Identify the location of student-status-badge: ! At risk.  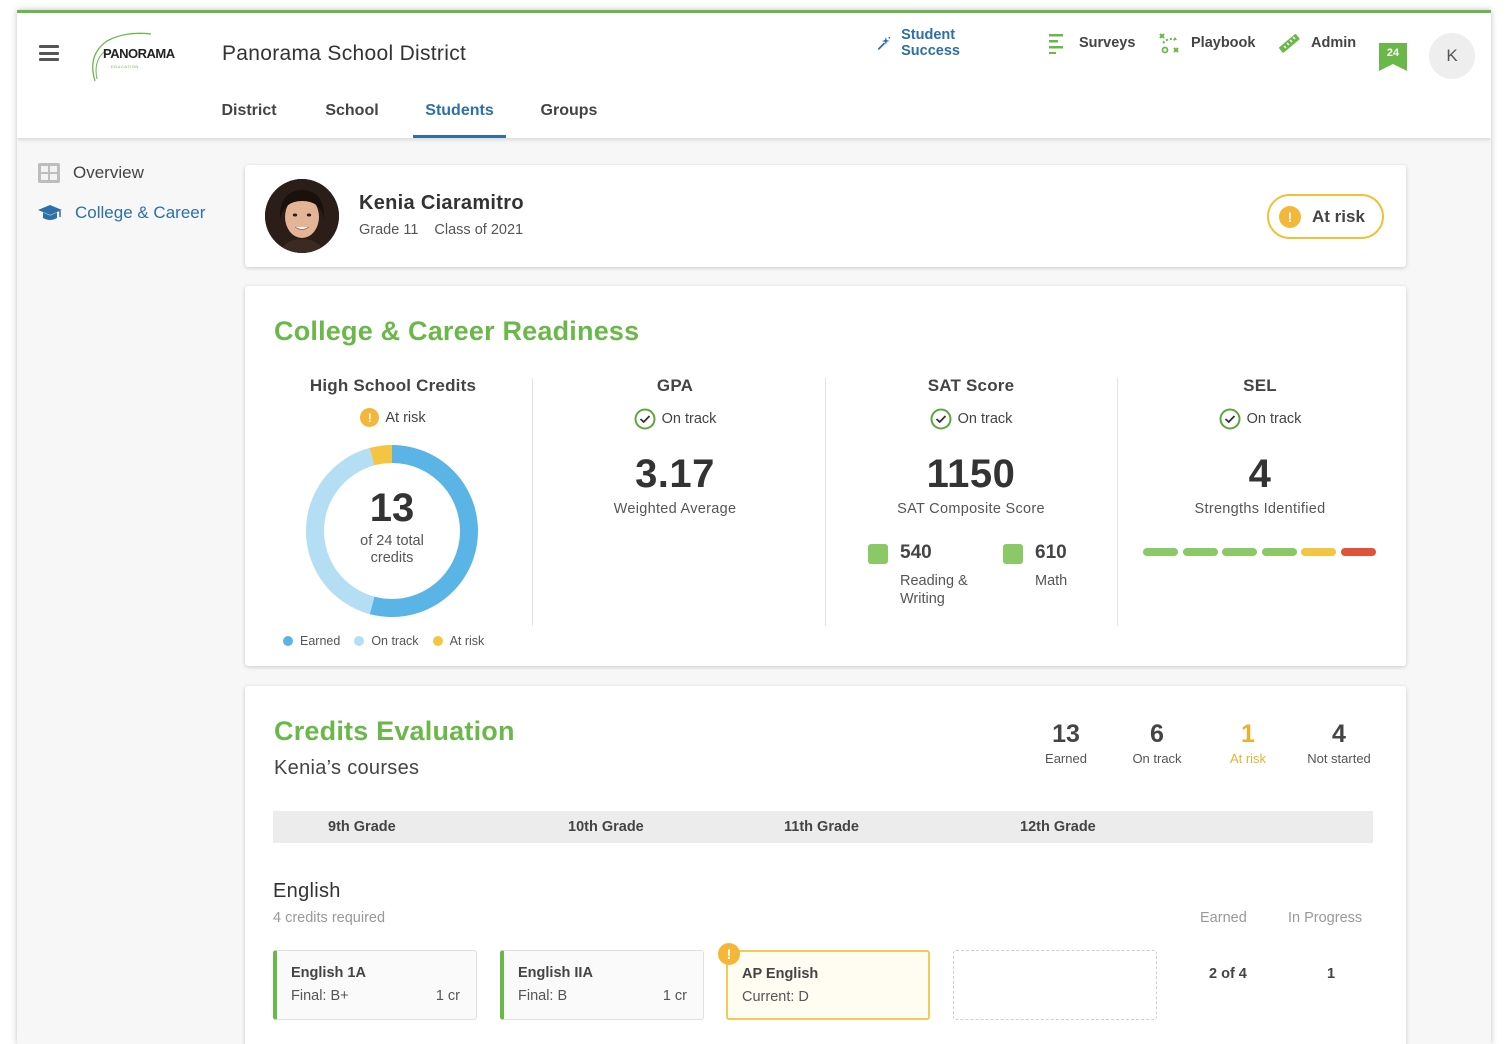
(1325, 216).